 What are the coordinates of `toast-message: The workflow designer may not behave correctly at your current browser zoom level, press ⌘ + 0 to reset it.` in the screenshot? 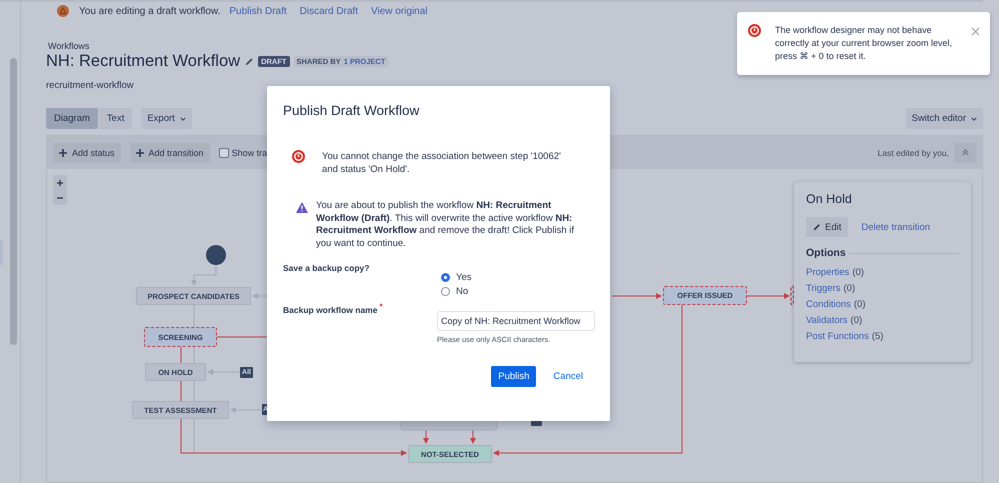 It's located at (864, 43).